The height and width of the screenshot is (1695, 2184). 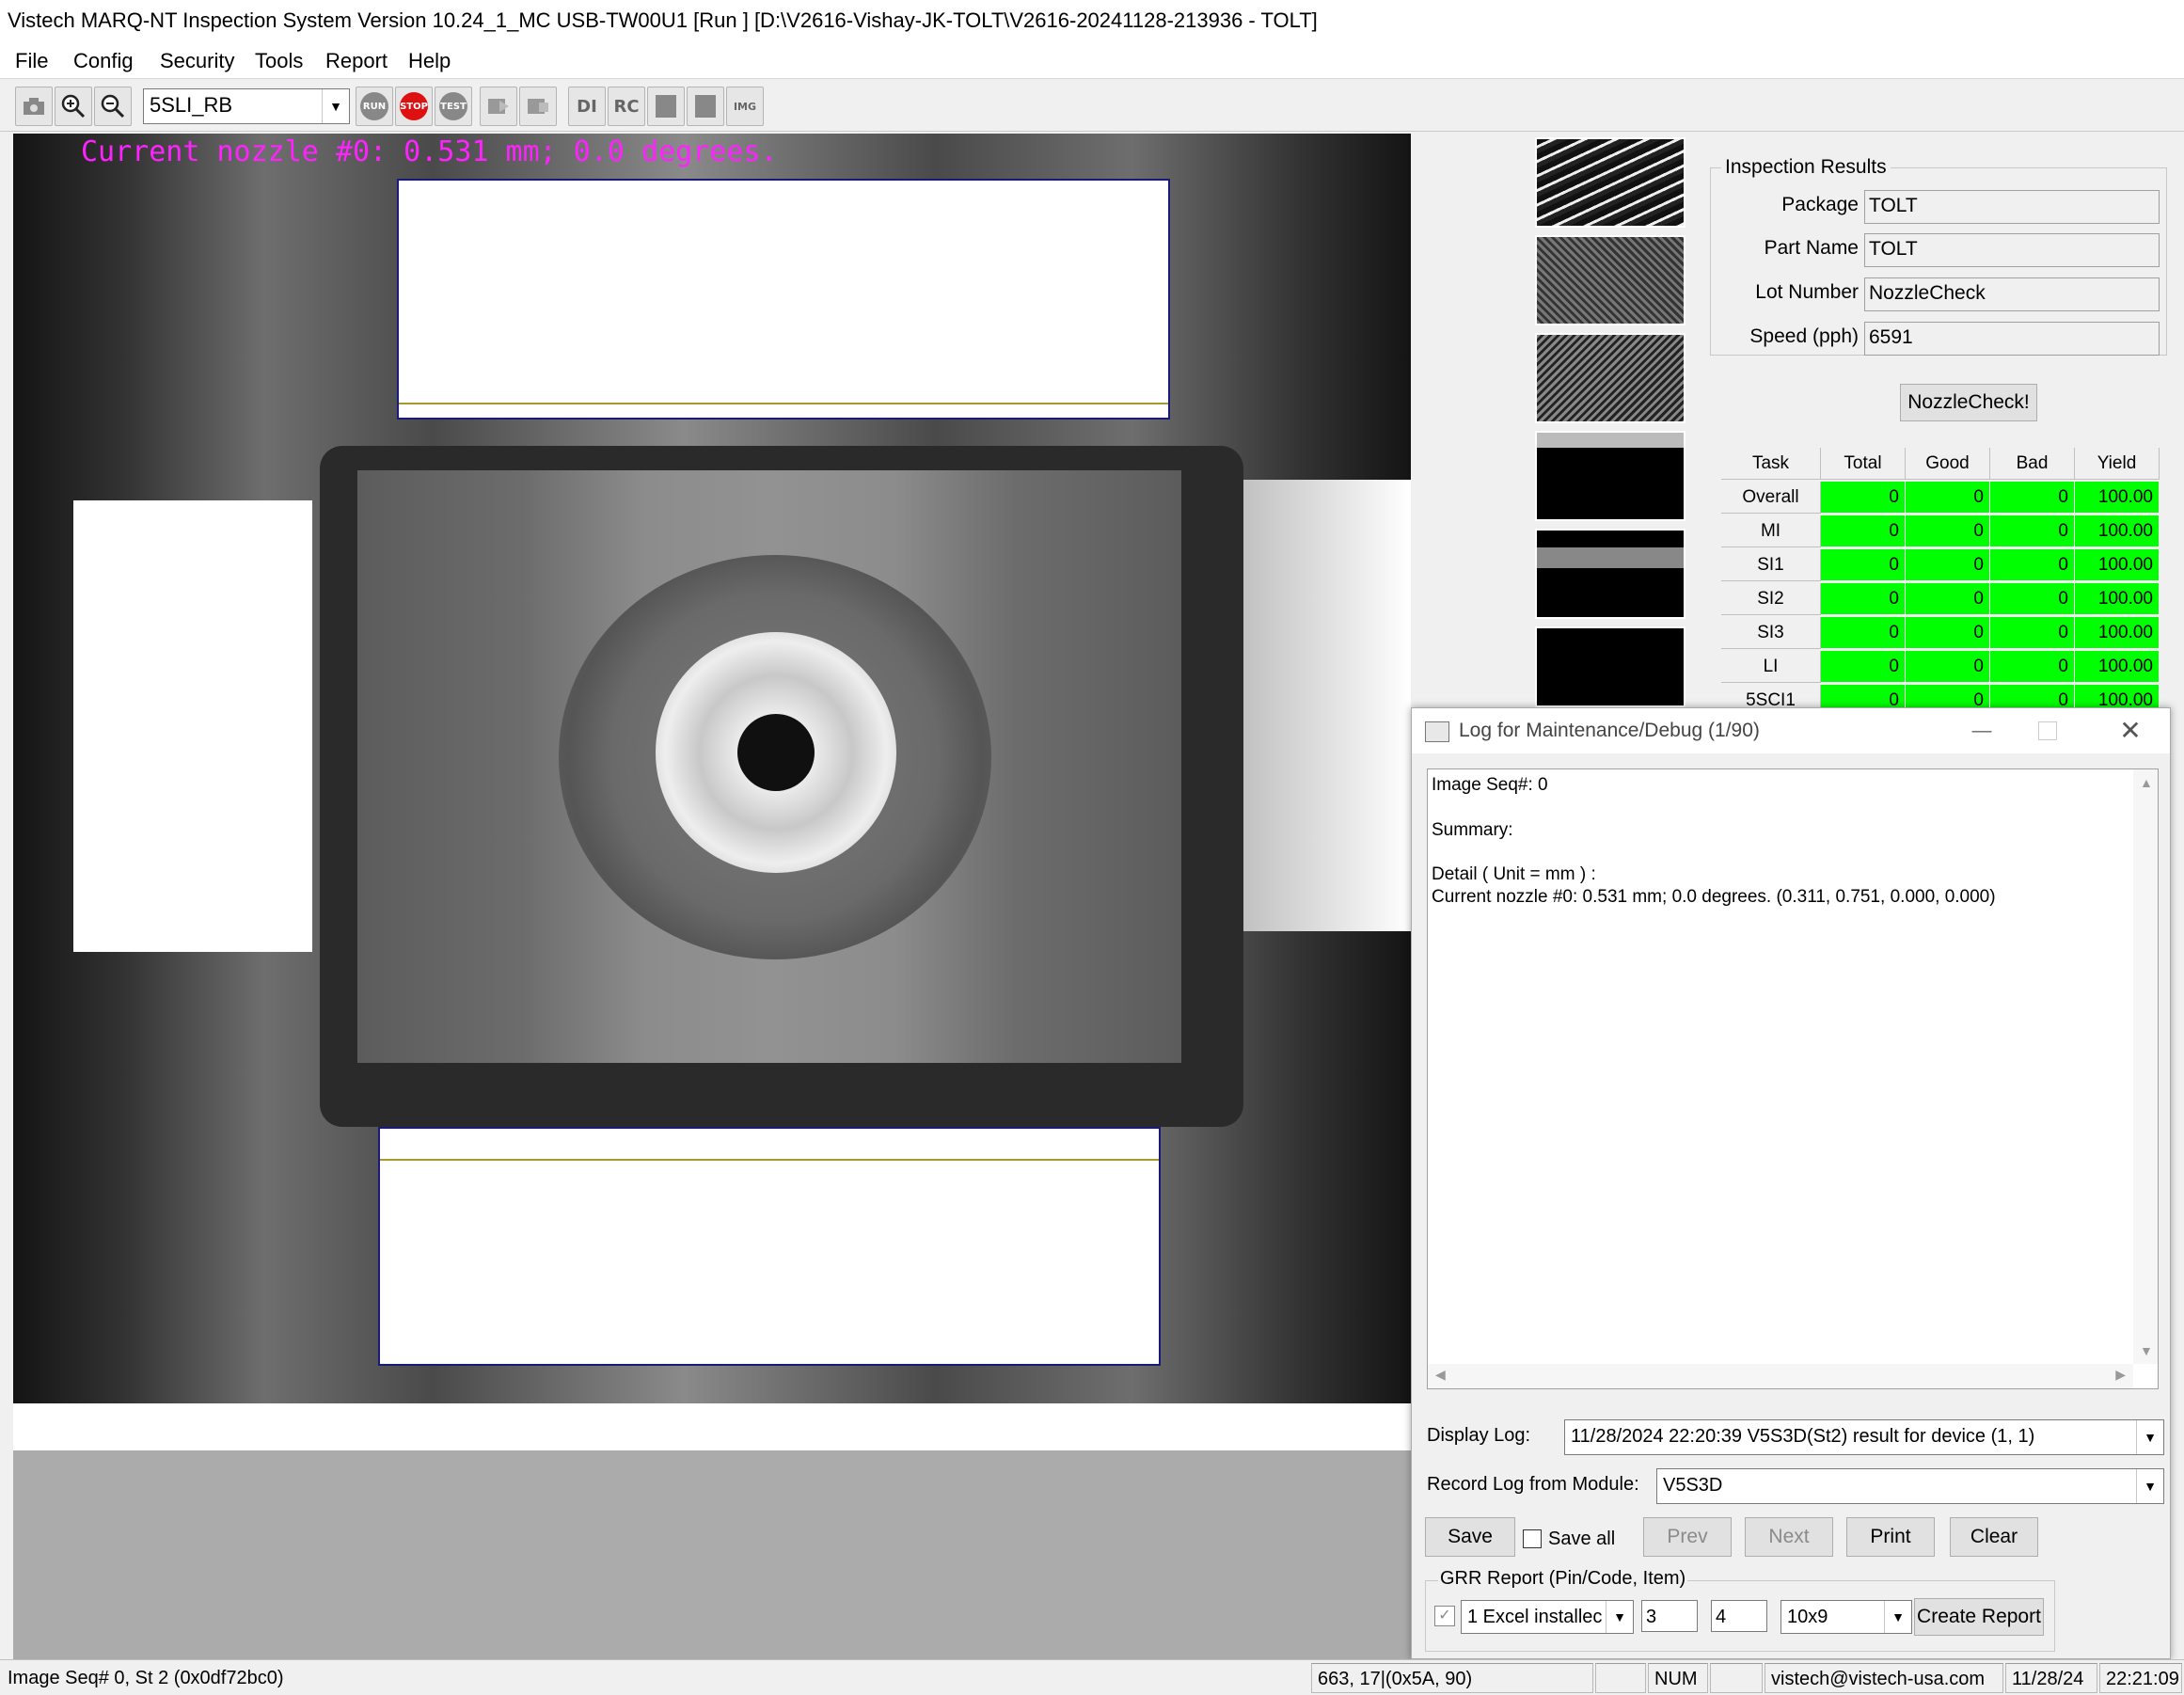 What do you see at coordinates (783, 404) in the screenshot?
I see `roi-top-edge-line` at bounding box center [783, 404].